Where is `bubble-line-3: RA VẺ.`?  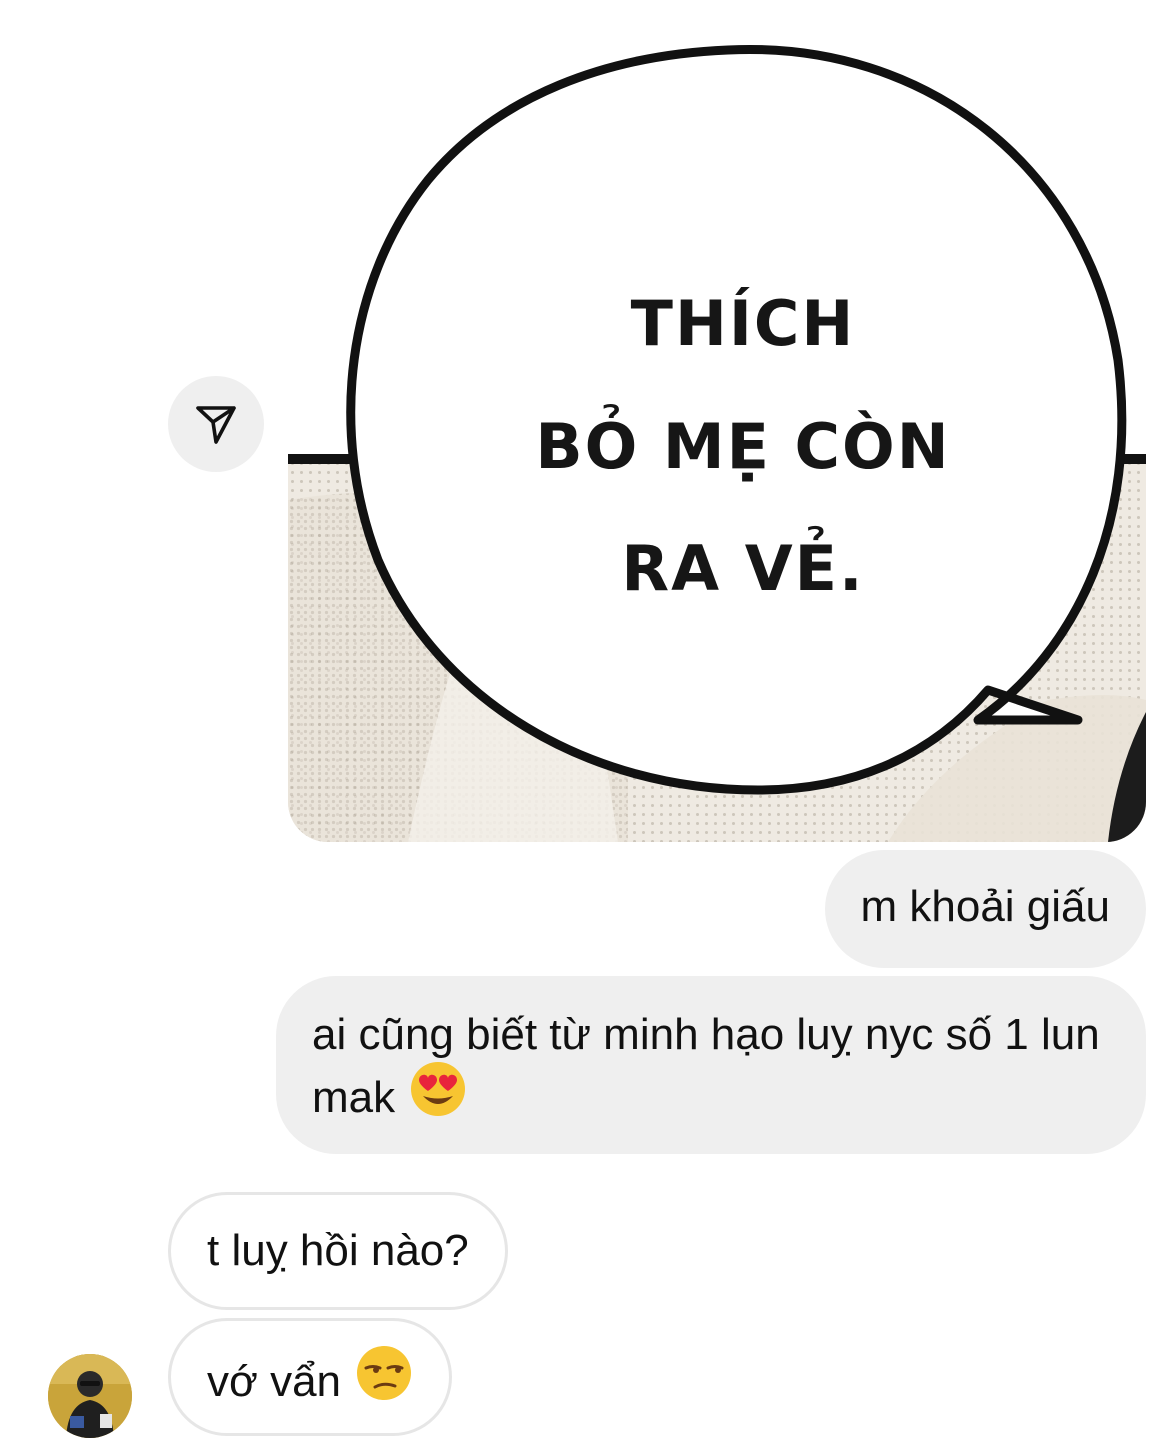 bubble-line-3: RA VẺ. is located at coordinates (742, 565).